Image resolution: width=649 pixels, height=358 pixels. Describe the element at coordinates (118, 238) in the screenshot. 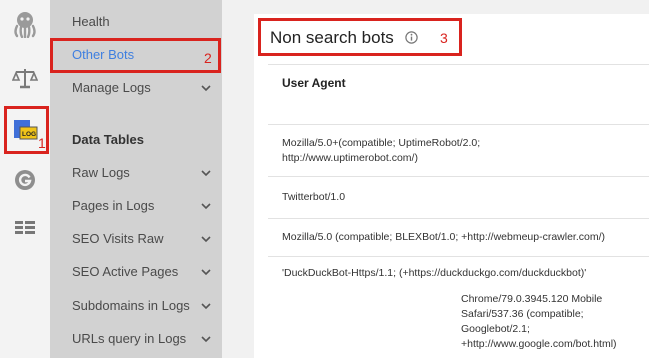

I see `nav-item-label: SEO Visits Raw` at that location.